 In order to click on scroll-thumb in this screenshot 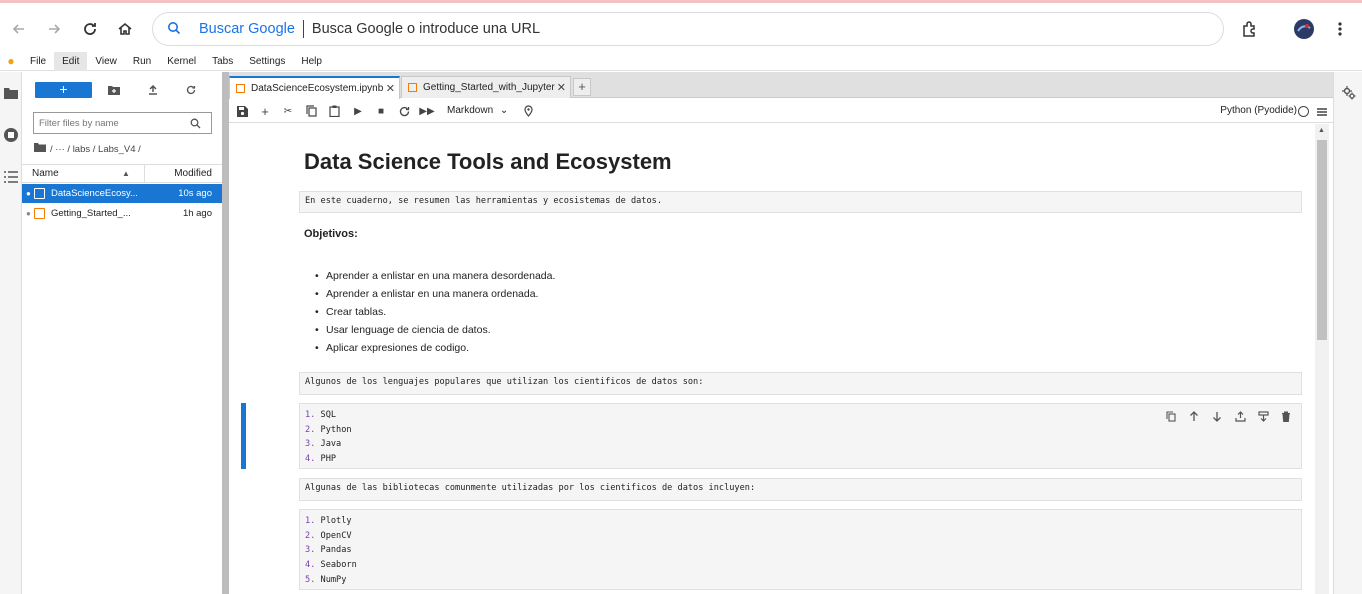, I will do `click(1322, 240)`.